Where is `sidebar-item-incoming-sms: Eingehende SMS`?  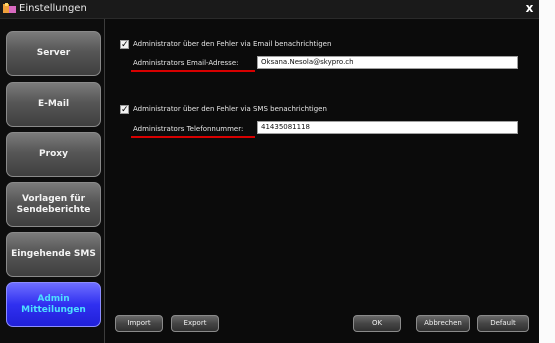 sidebar-item-incoming-sms: Eingehende SMS is located at coordinates (53, 254).